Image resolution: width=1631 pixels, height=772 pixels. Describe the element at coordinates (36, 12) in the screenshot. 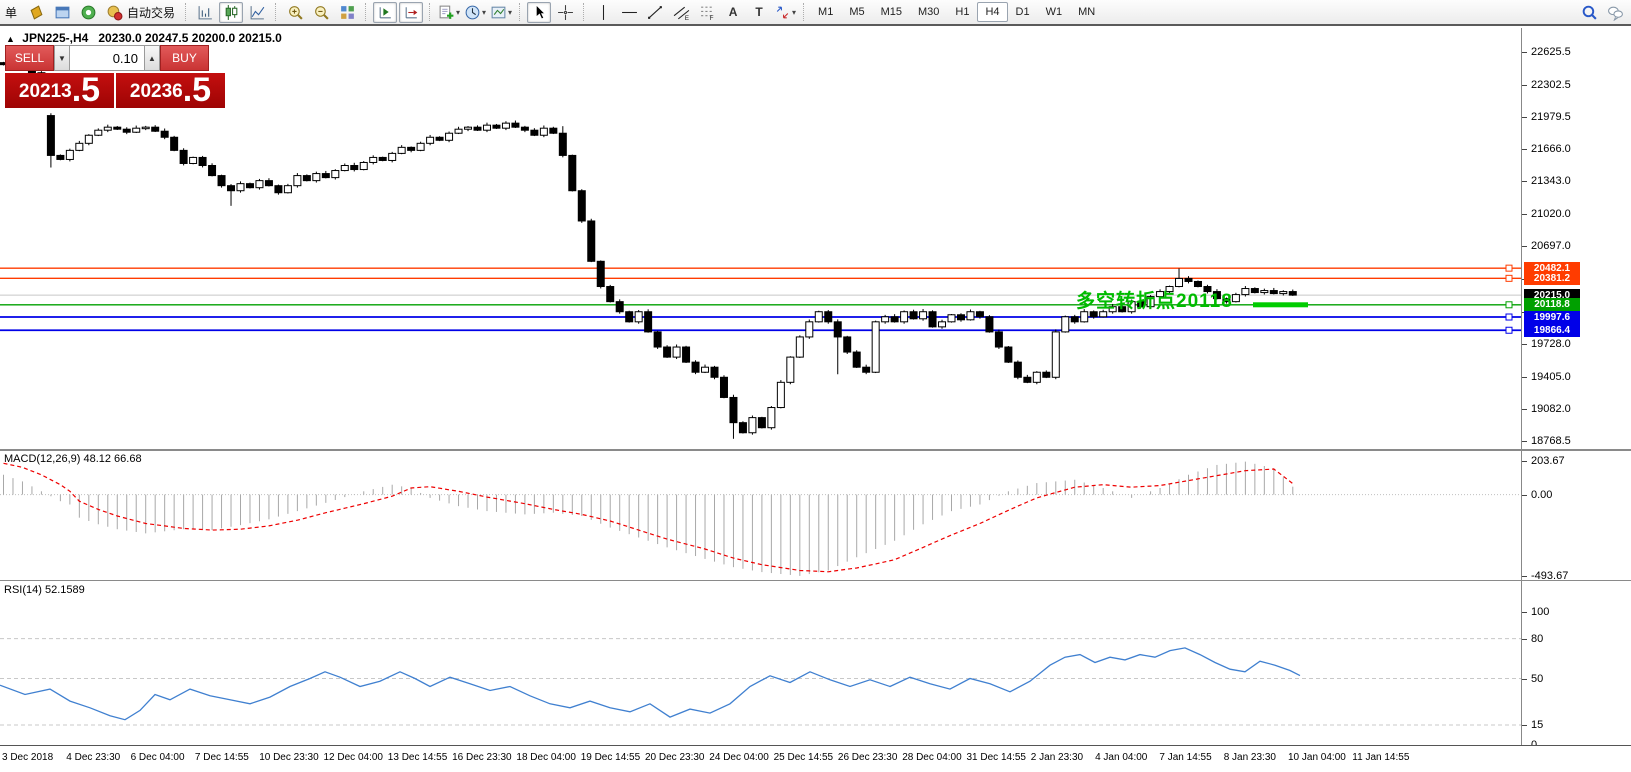

I see `new-order-icon` at that location.